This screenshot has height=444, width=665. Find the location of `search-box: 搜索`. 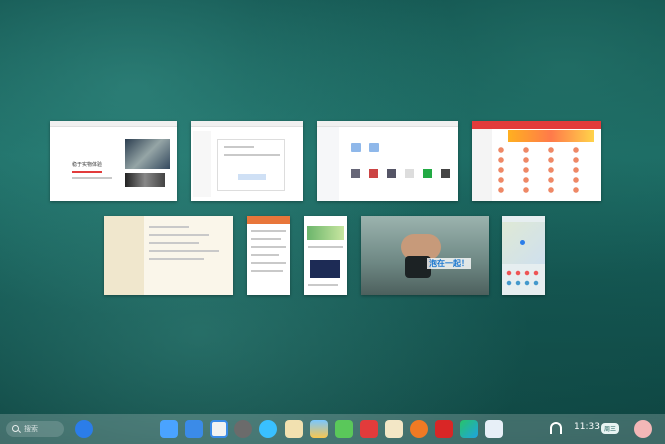

search-box: 搜索 is located at coordinates (35, 429).